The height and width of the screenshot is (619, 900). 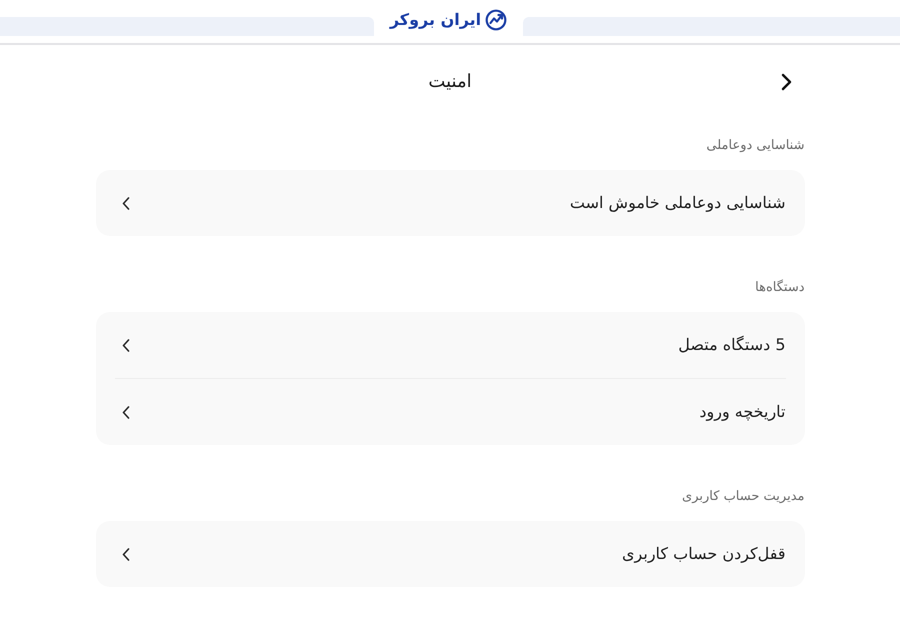 What do you see at coordinates (743, 497) in the screenshot?
I see `section-heading: مدیریت حساب کاربری` at bounding box center [743, 497].